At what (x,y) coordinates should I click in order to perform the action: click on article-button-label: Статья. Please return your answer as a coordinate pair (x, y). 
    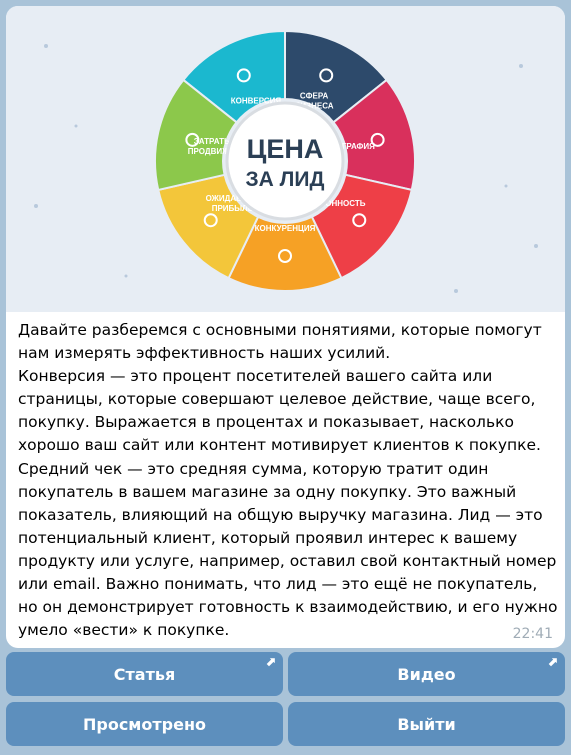
    Looking at the image, I should click on (144, 674).